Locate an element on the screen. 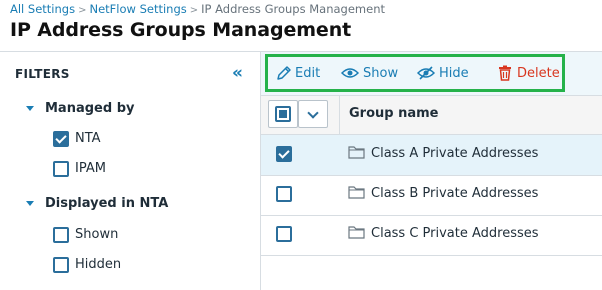 The height and width of the screenshot is (290, 602). filter-option-label: Hidden is located at coordinates (98, 264).